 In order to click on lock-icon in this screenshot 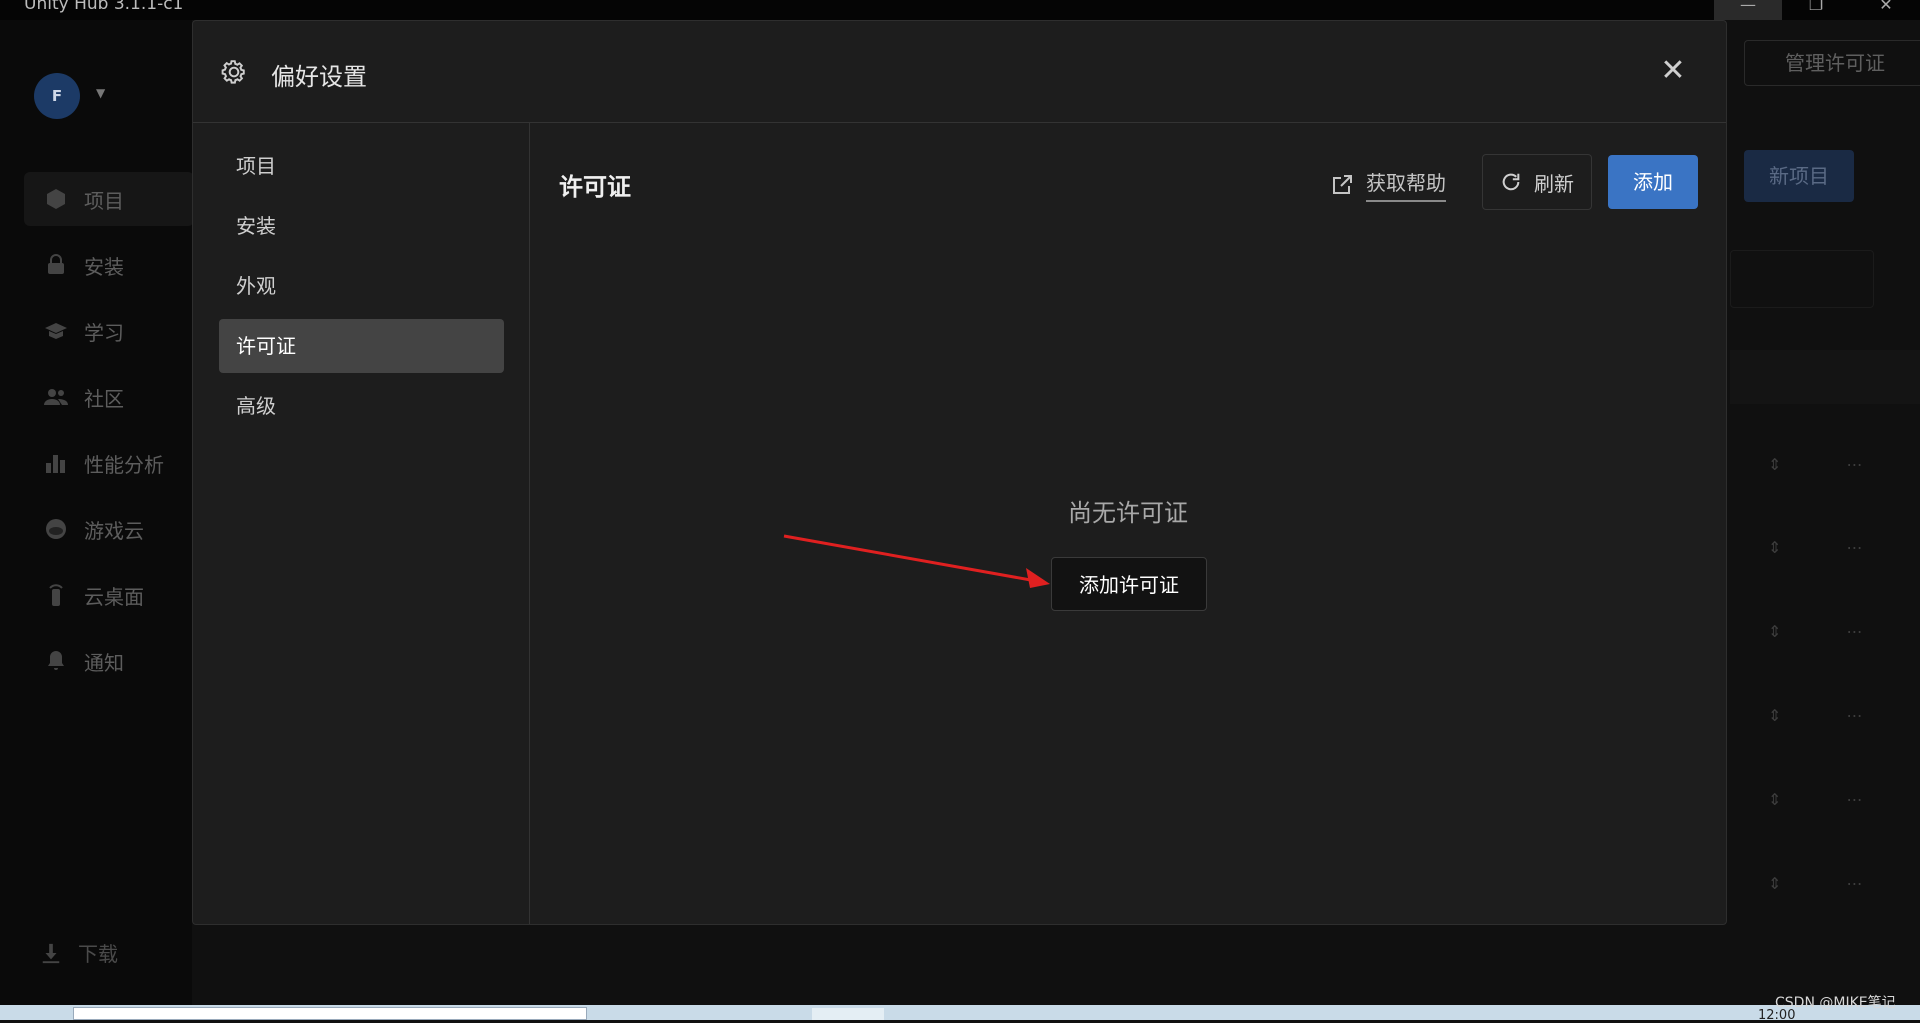, I will do `click(56, 264)`.